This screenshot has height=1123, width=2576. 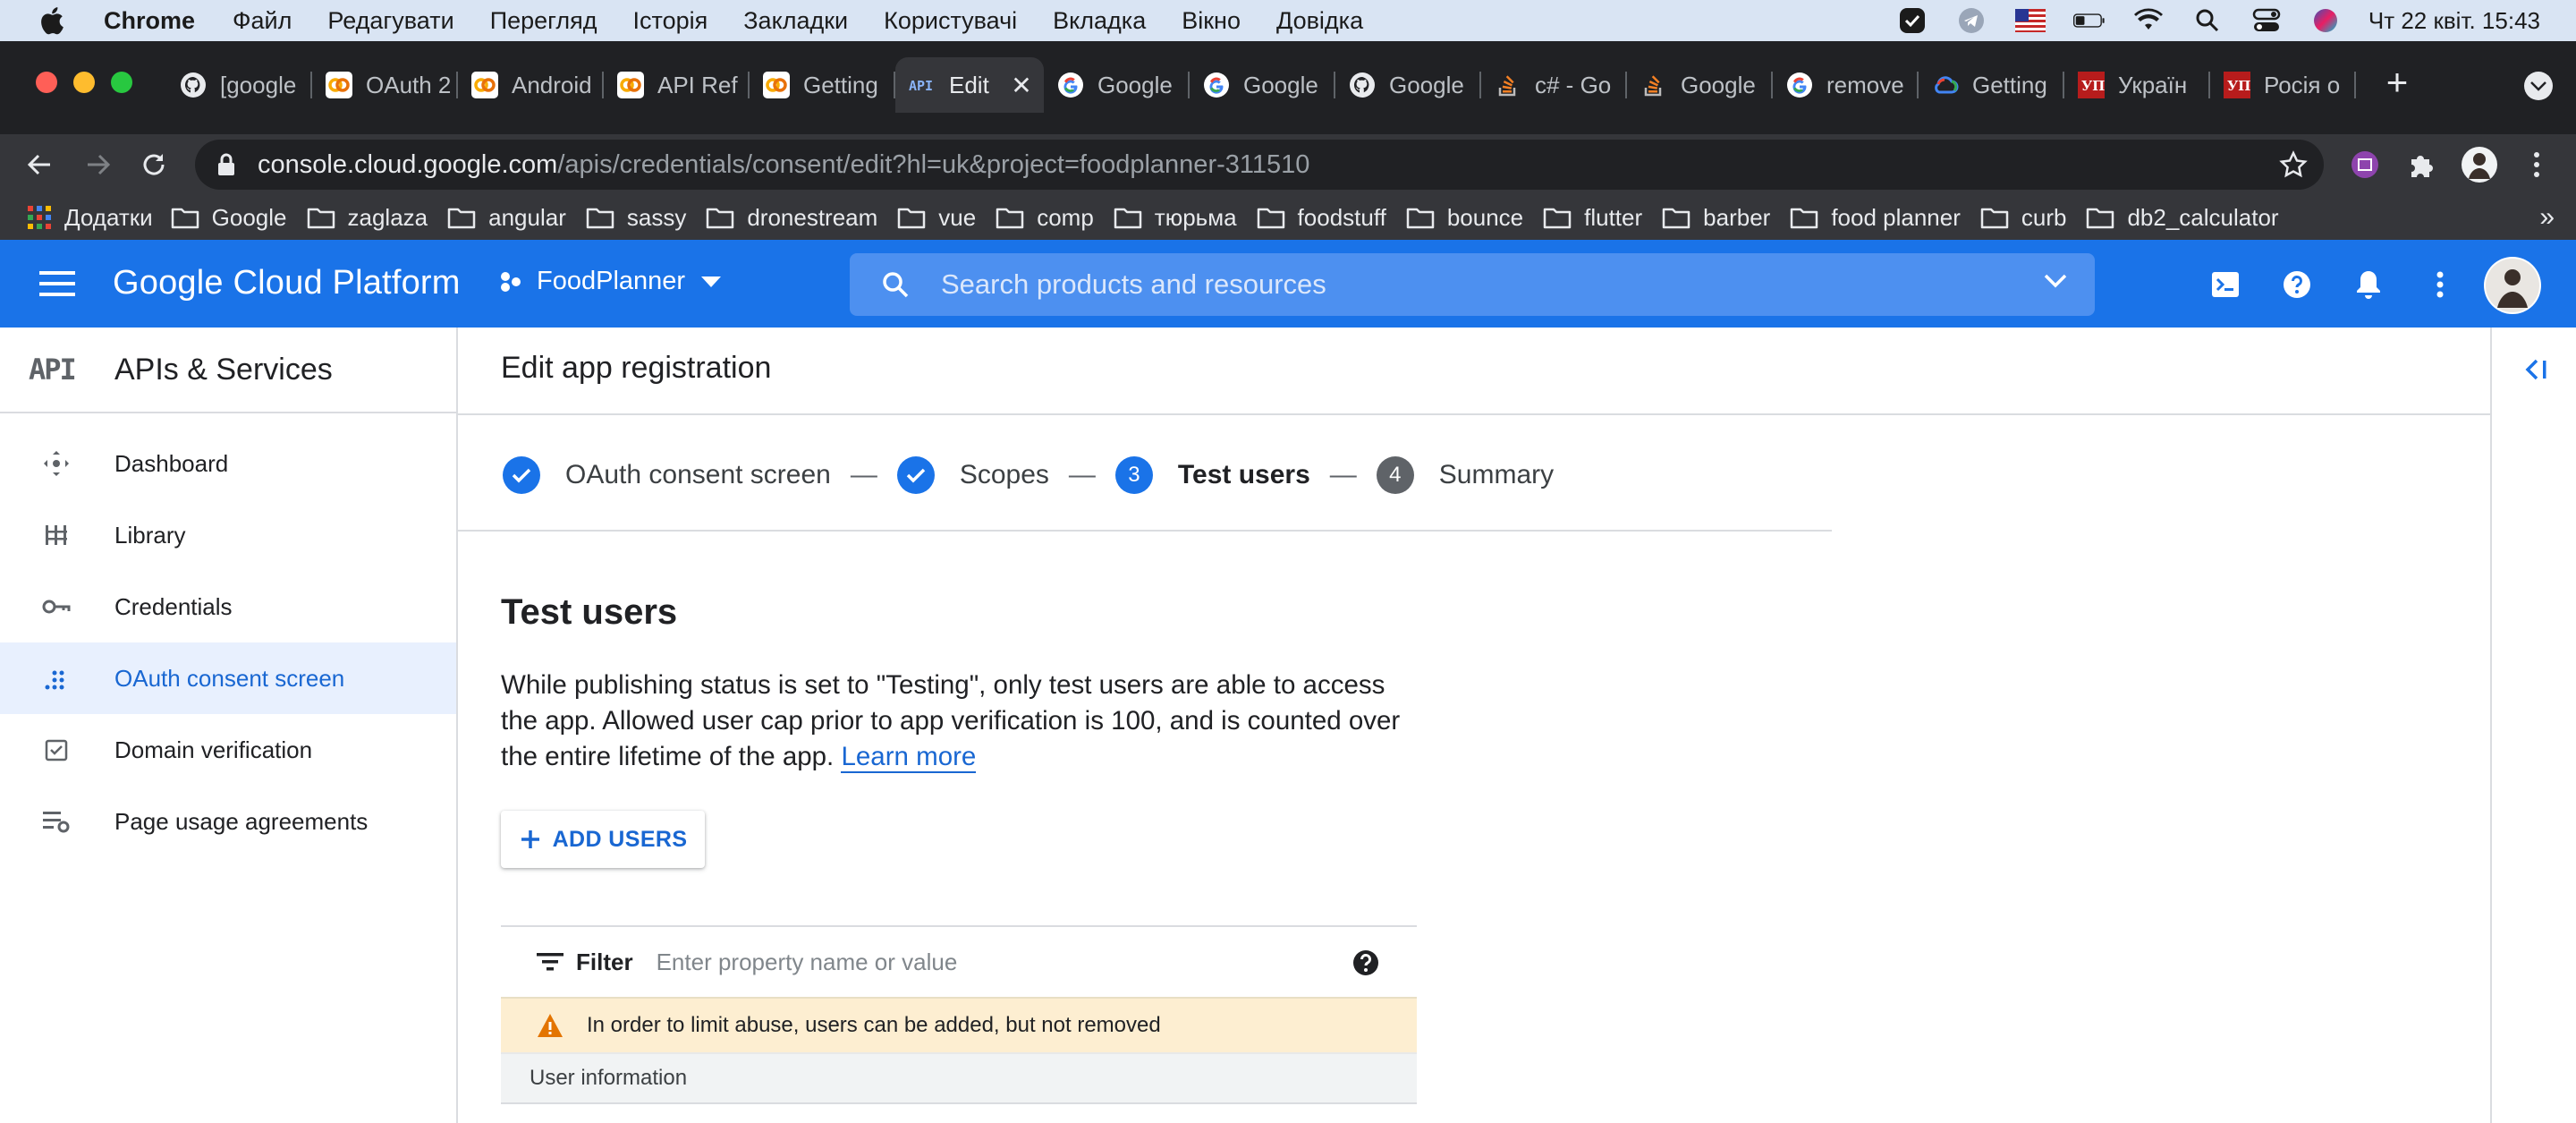 I want to click on filter-input, so click(x=978, y=962).